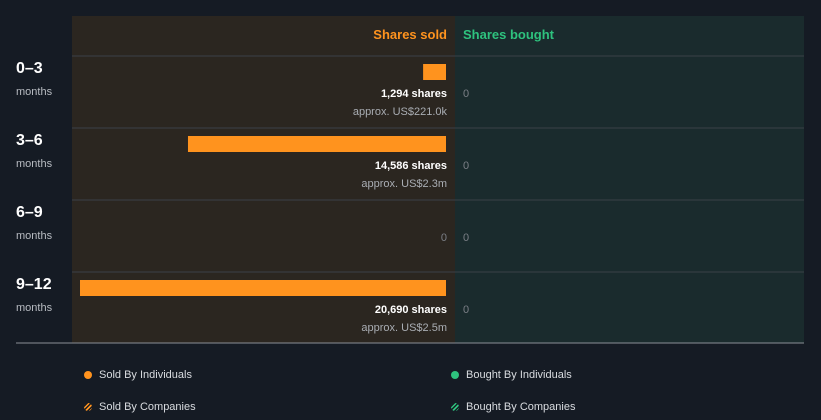 This screenshot has height=420, width=821. Describe the element at coordinates (404, 184) in the screenshot. I see `sold-value-label: approx. US$2.3m` at that location.